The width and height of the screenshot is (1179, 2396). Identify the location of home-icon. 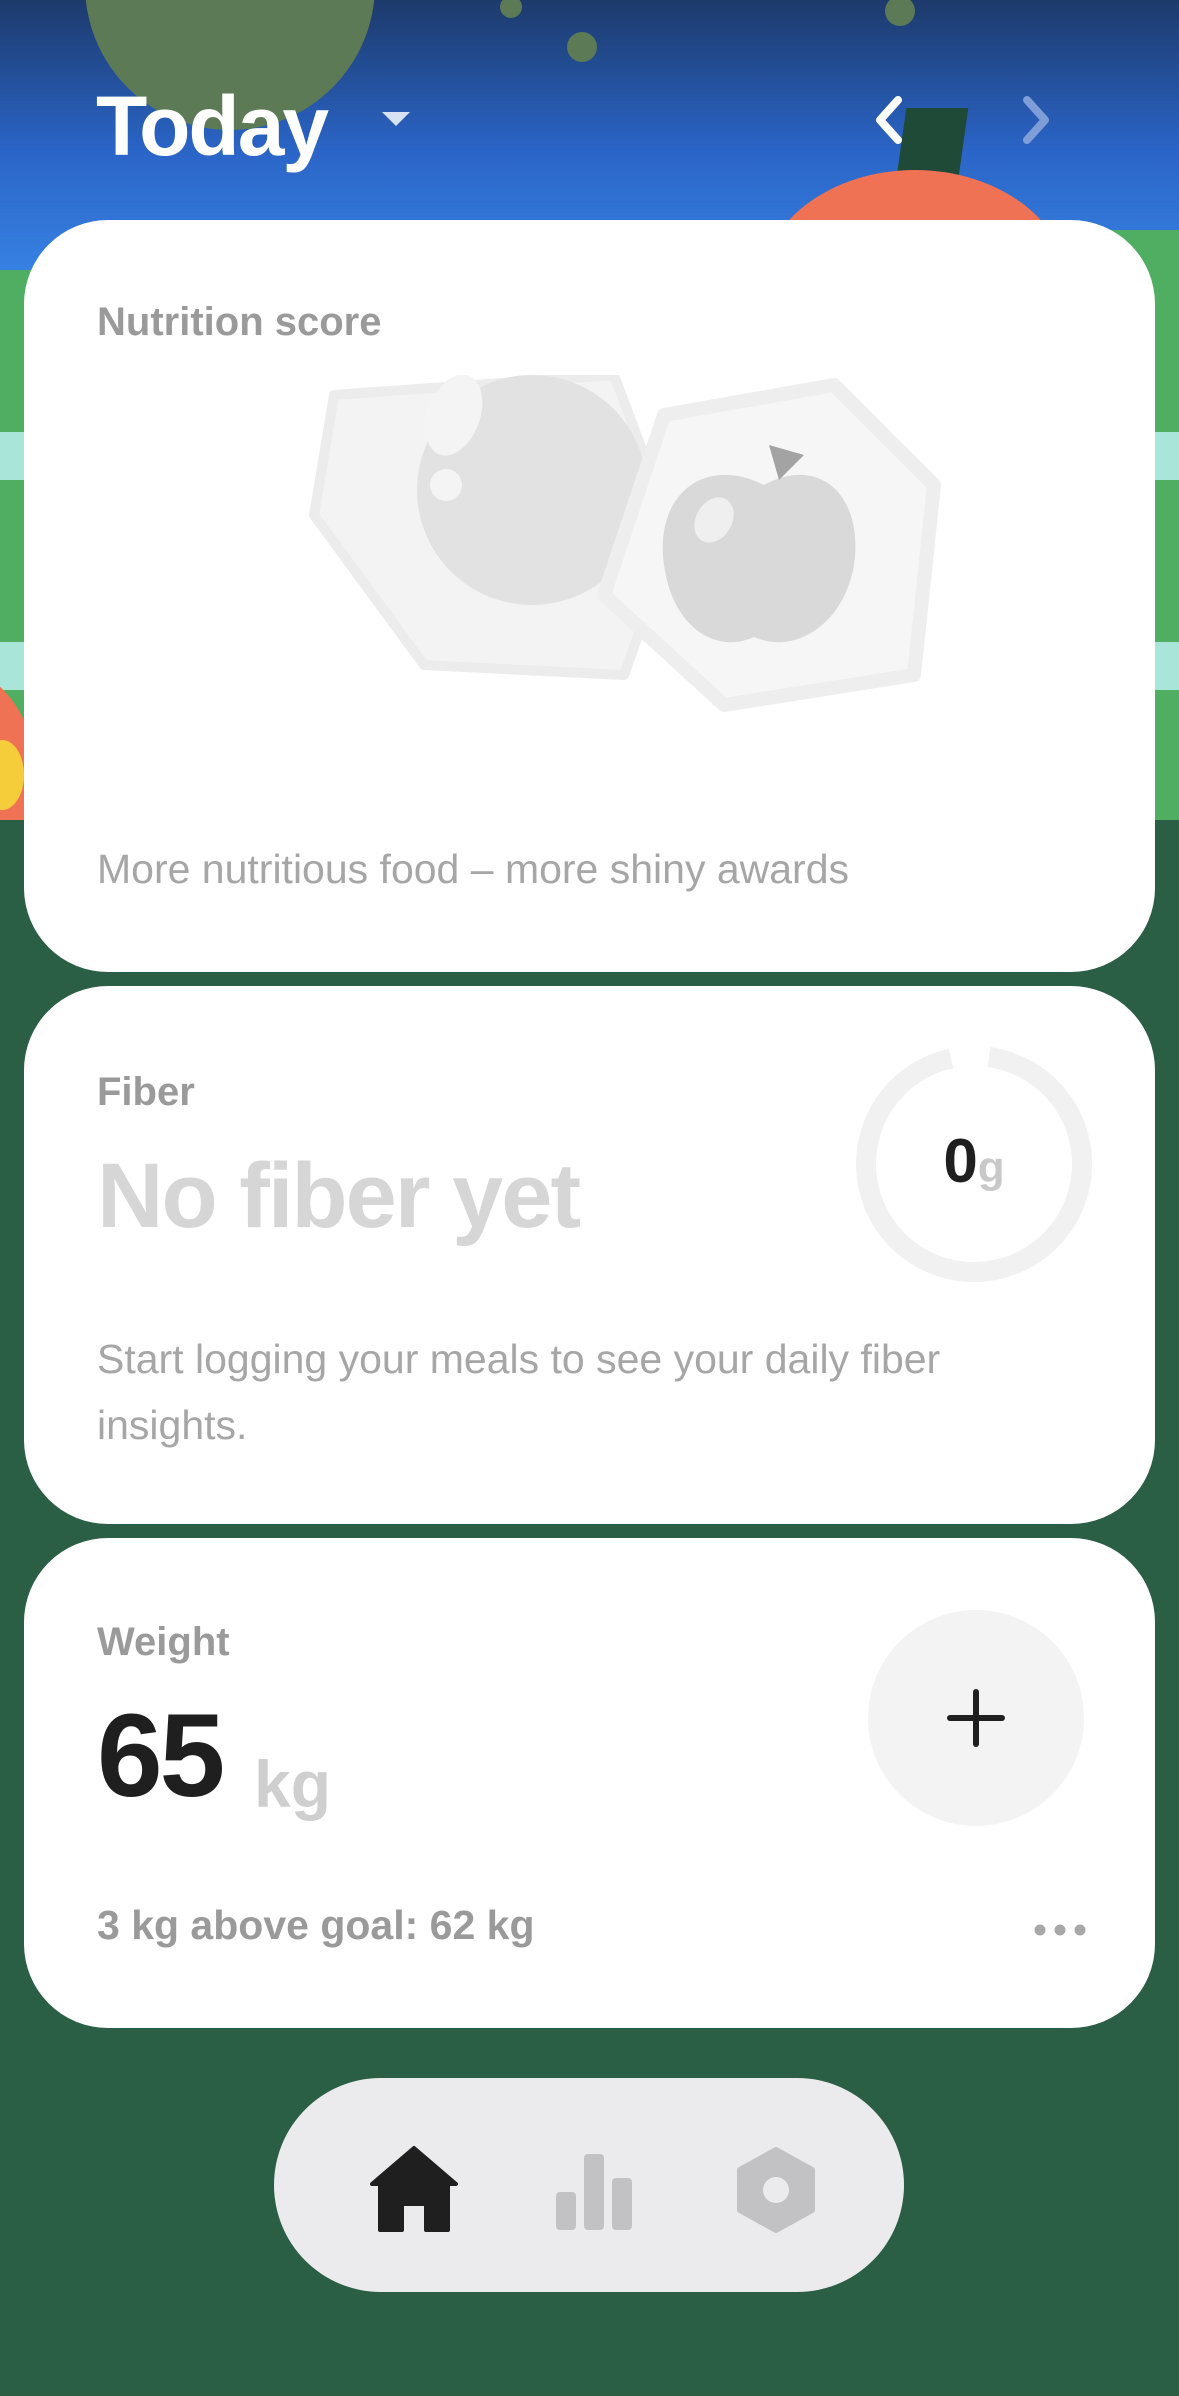
(414, 2189).